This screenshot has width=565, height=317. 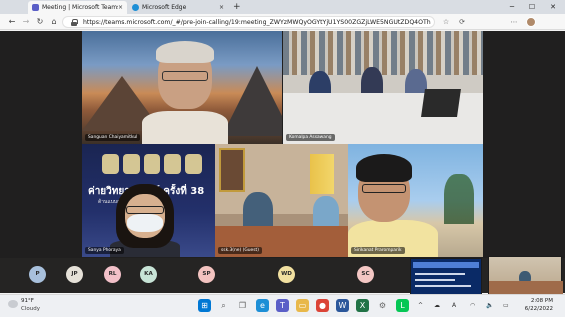 What do you see at coordinates (437, 306) in the screenshot?
I see `onedrive-icon: ☁` at bounding box center [437, 306].